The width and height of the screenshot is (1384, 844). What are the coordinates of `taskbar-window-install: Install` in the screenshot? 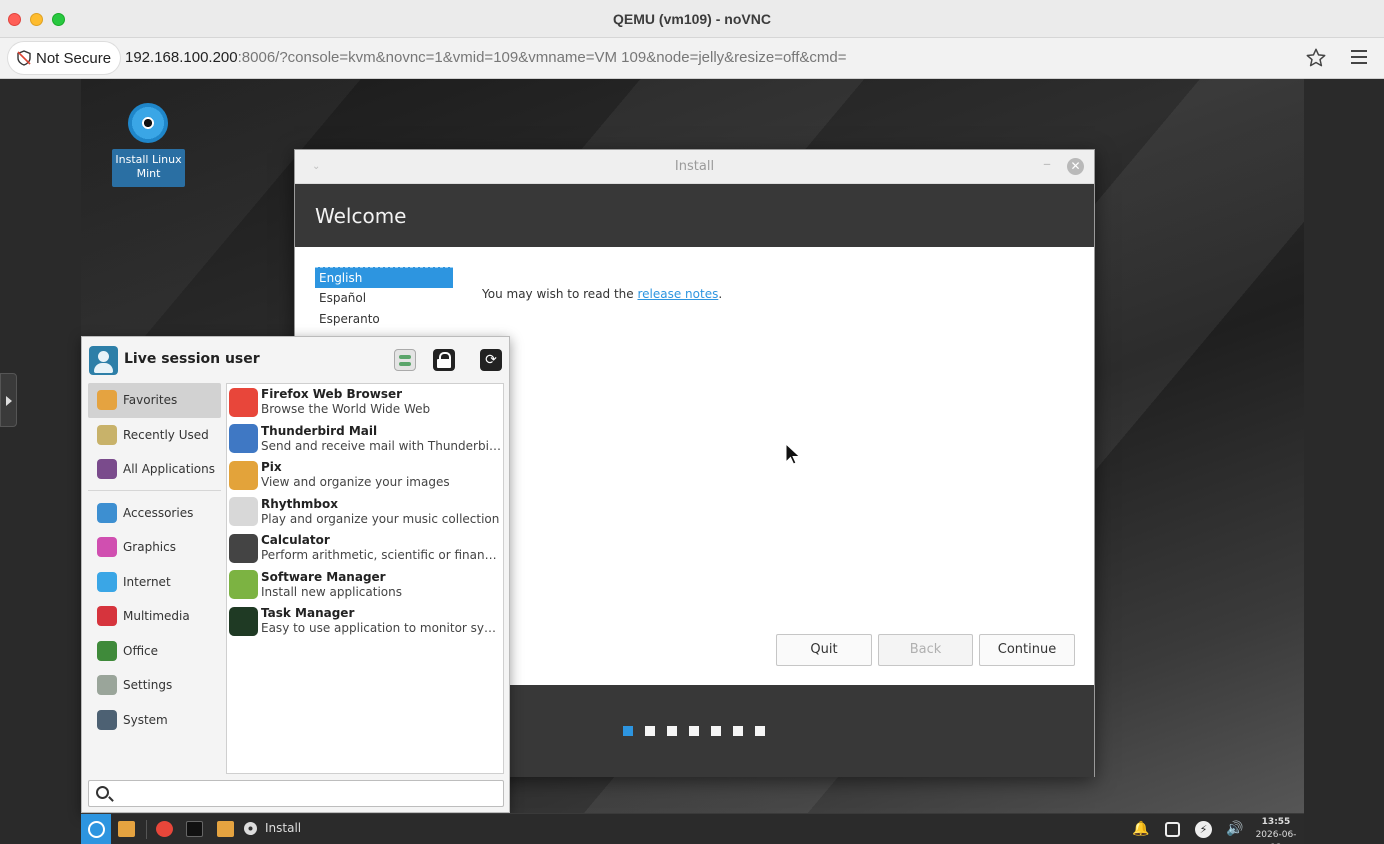 It's located at (272, 828).